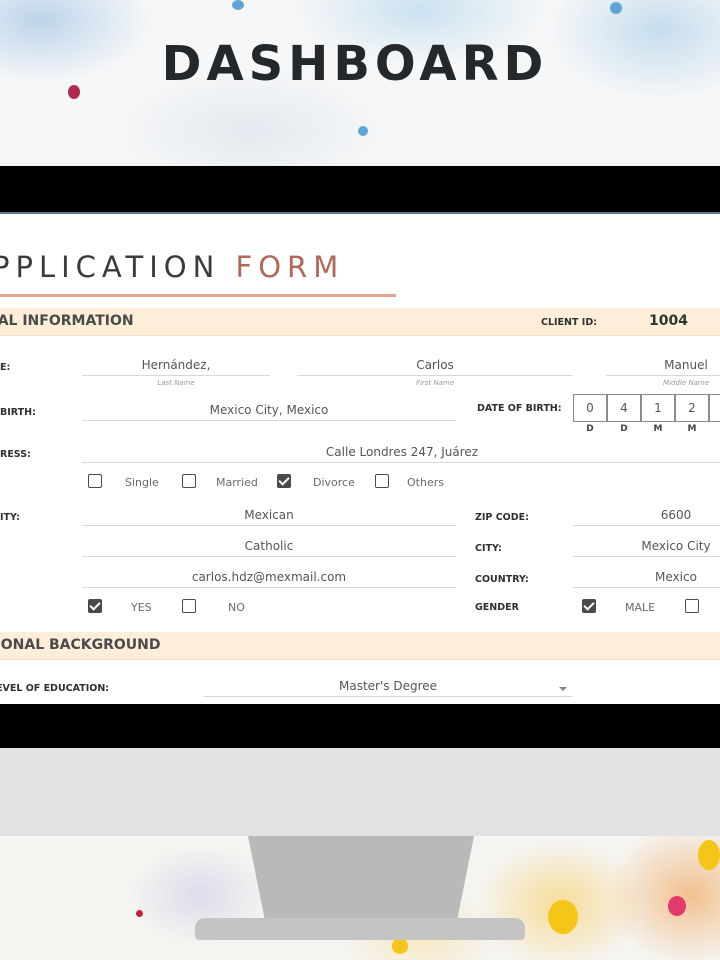 This screenshot has width=720, height=960. What do you see at coordinates (95, 481) in the screenshot?
I see `single-checkbox` at bounding box center [95, 481].